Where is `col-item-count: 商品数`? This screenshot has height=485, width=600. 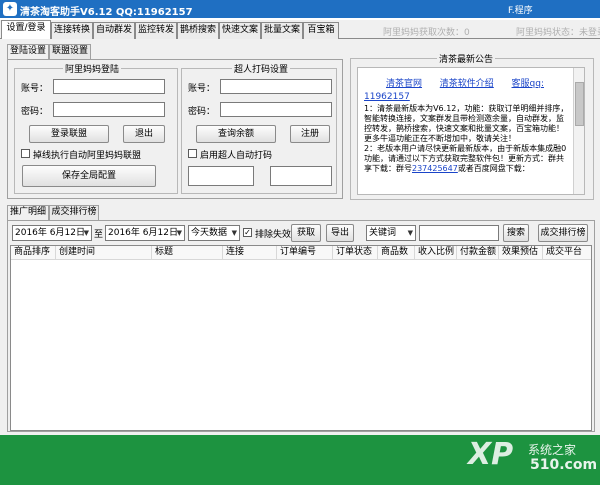
col-item-count: 商品数 is located at coordinates (396, 253).